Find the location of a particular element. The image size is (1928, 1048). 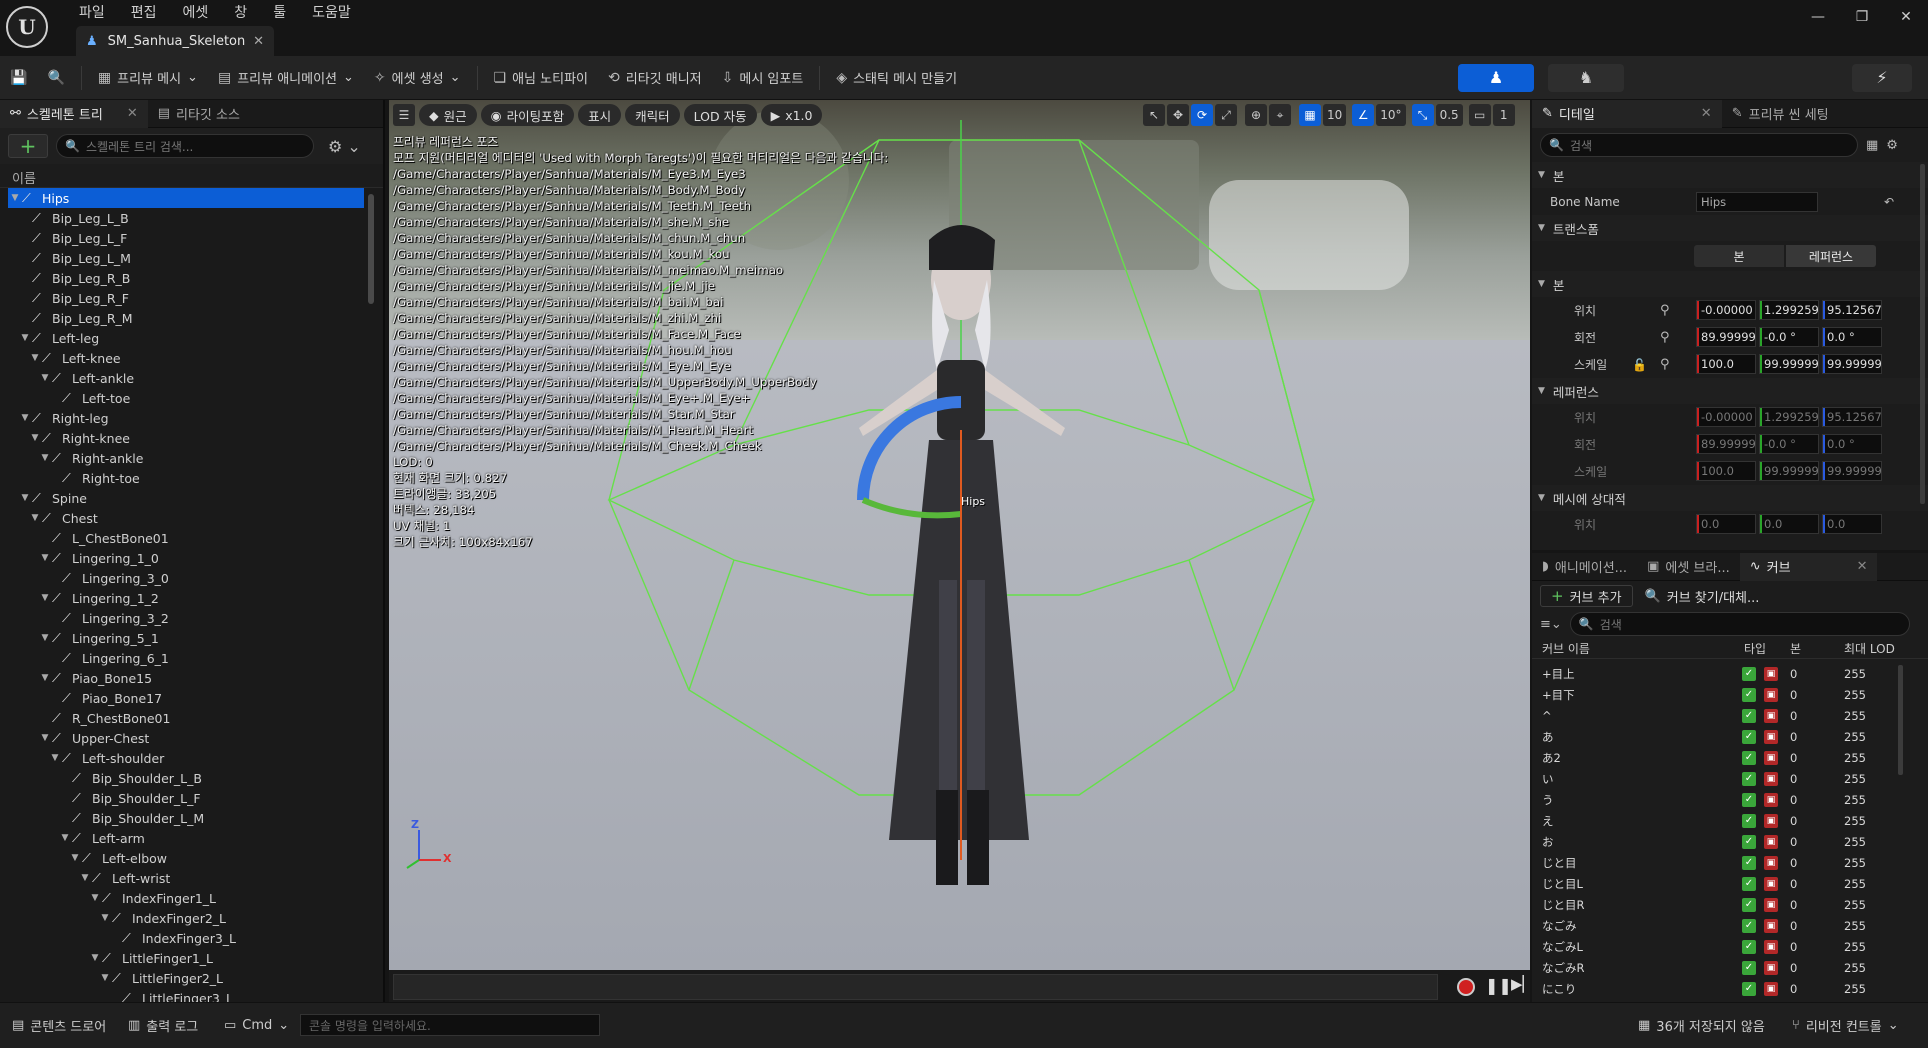

add-button: + is located at coordinates (28, 146).